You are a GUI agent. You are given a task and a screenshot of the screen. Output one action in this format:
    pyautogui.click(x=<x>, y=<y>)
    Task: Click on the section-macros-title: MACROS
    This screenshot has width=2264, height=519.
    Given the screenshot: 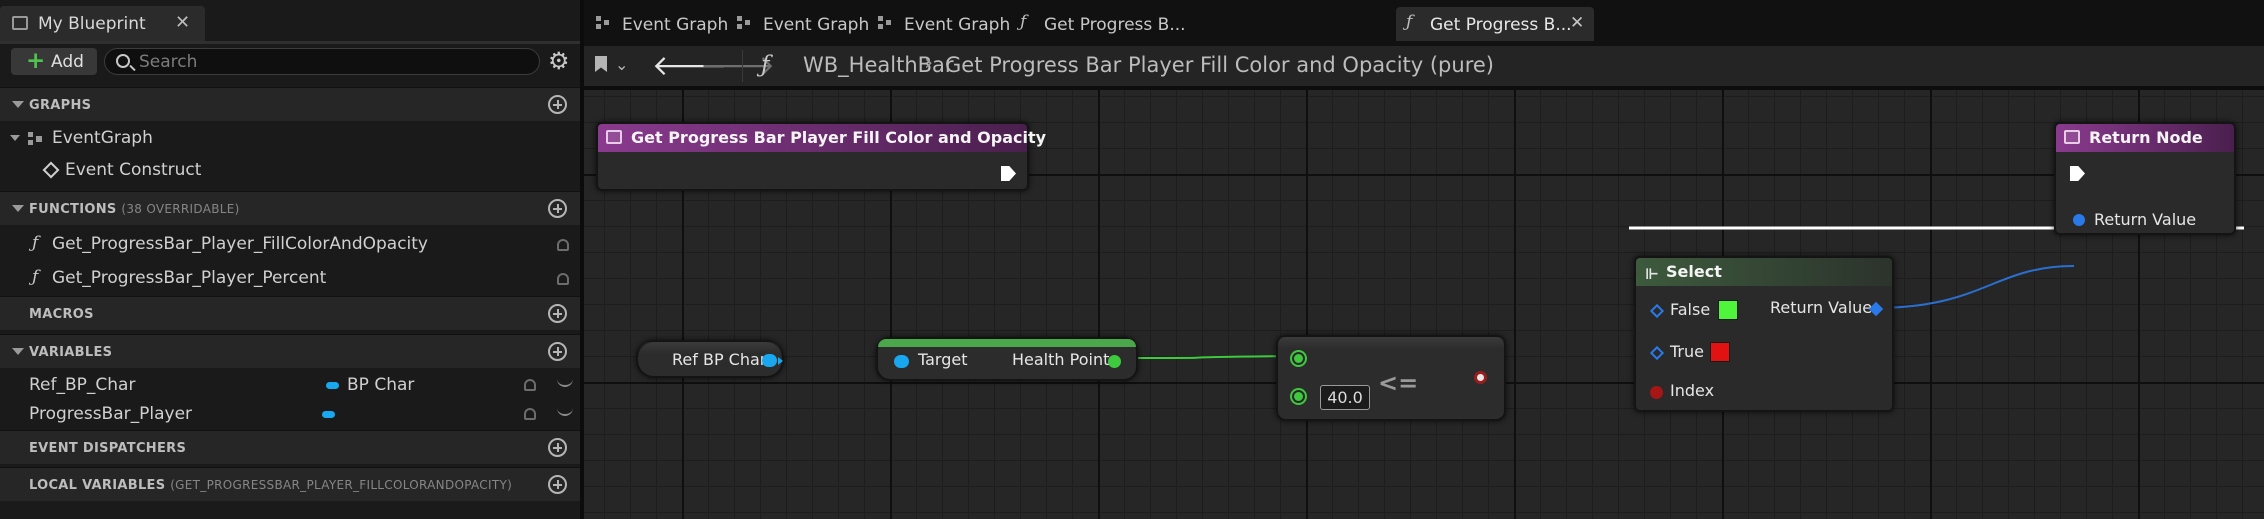 What is the action you would take?
    pyautogui.click(x=61, y=314)
    